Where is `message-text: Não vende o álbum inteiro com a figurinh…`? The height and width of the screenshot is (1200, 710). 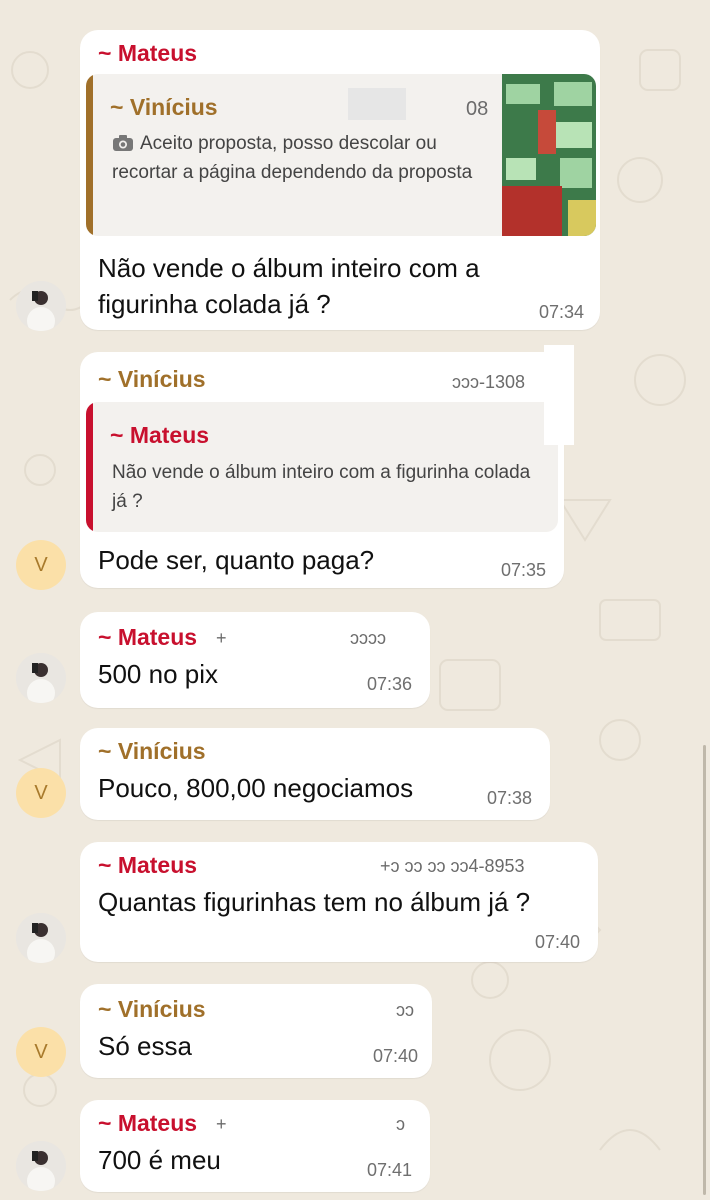 message-text: Não vende o álbum inteiro com a figurinh… is located at coordinates (328, 286).